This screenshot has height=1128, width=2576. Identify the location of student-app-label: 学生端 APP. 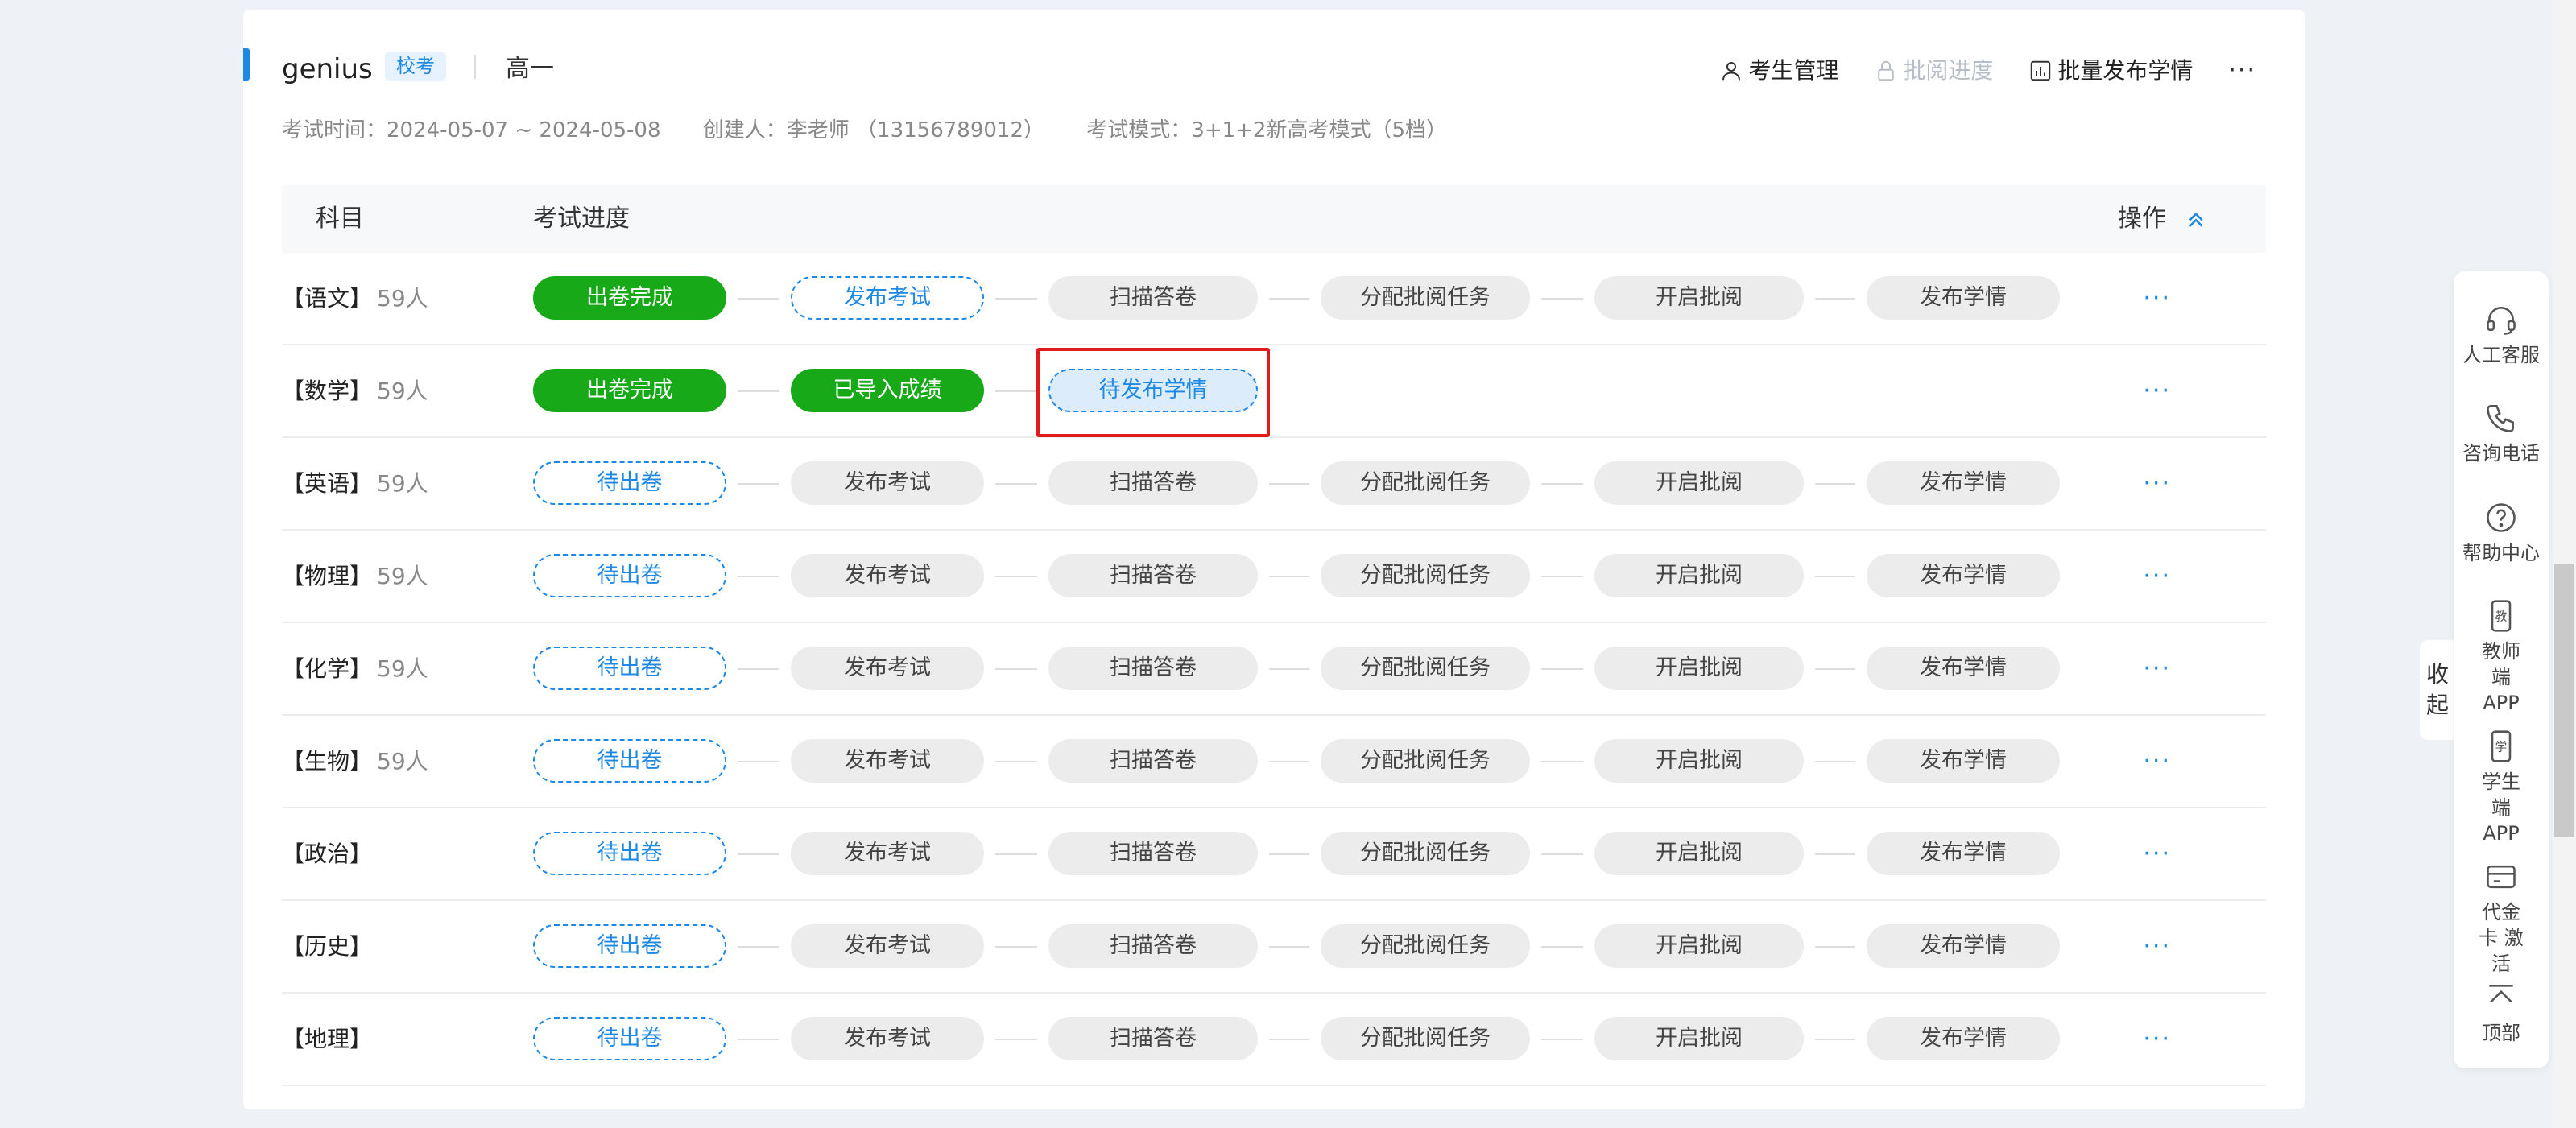
(2501, 808).